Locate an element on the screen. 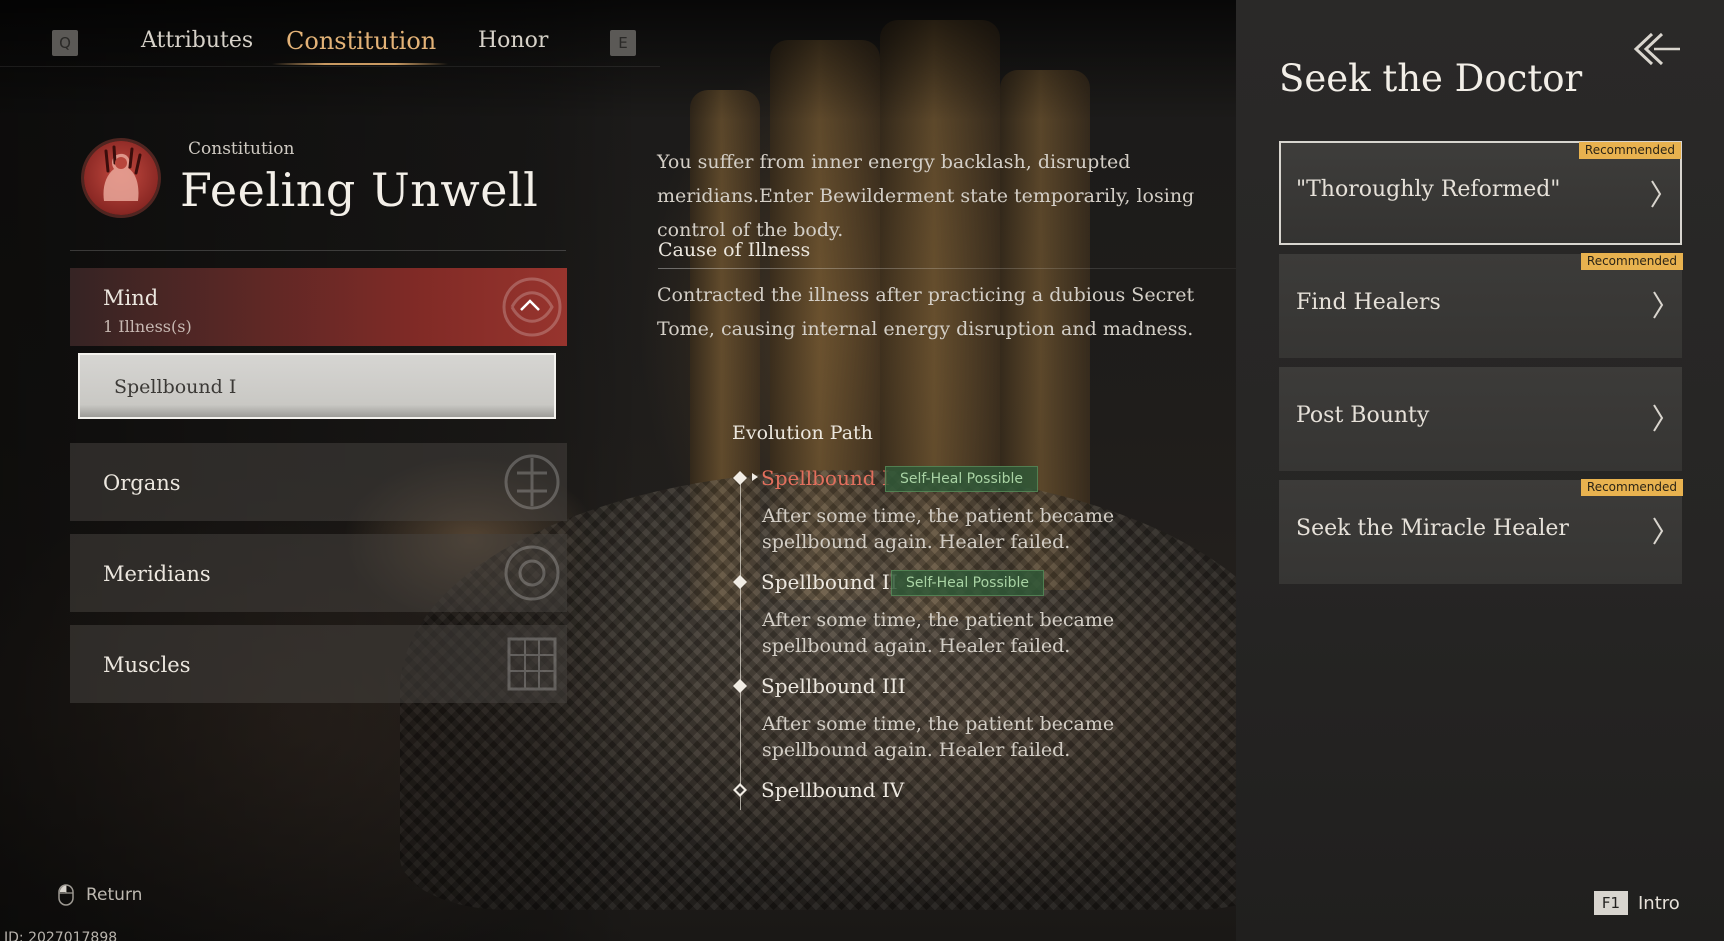  prev-tab-key: Q is located at coordinates (65, 43).